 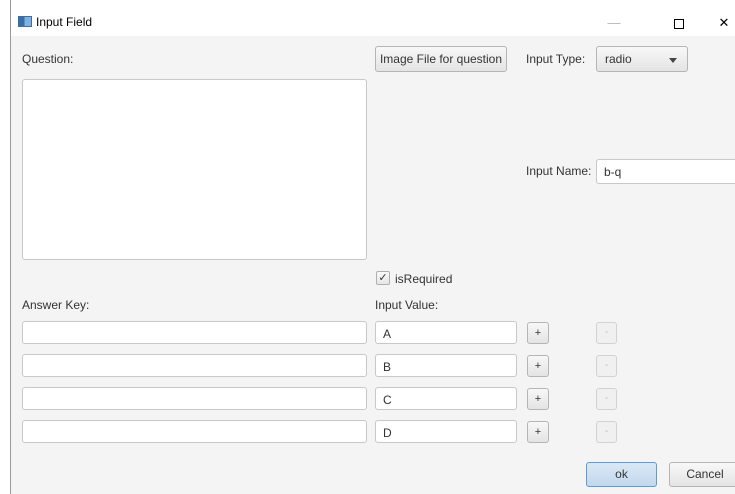 What do you see at coordinates (407, 305) in the screenshot?
I see `input-value-label: Input Value:` at bounding box center [407, 305].